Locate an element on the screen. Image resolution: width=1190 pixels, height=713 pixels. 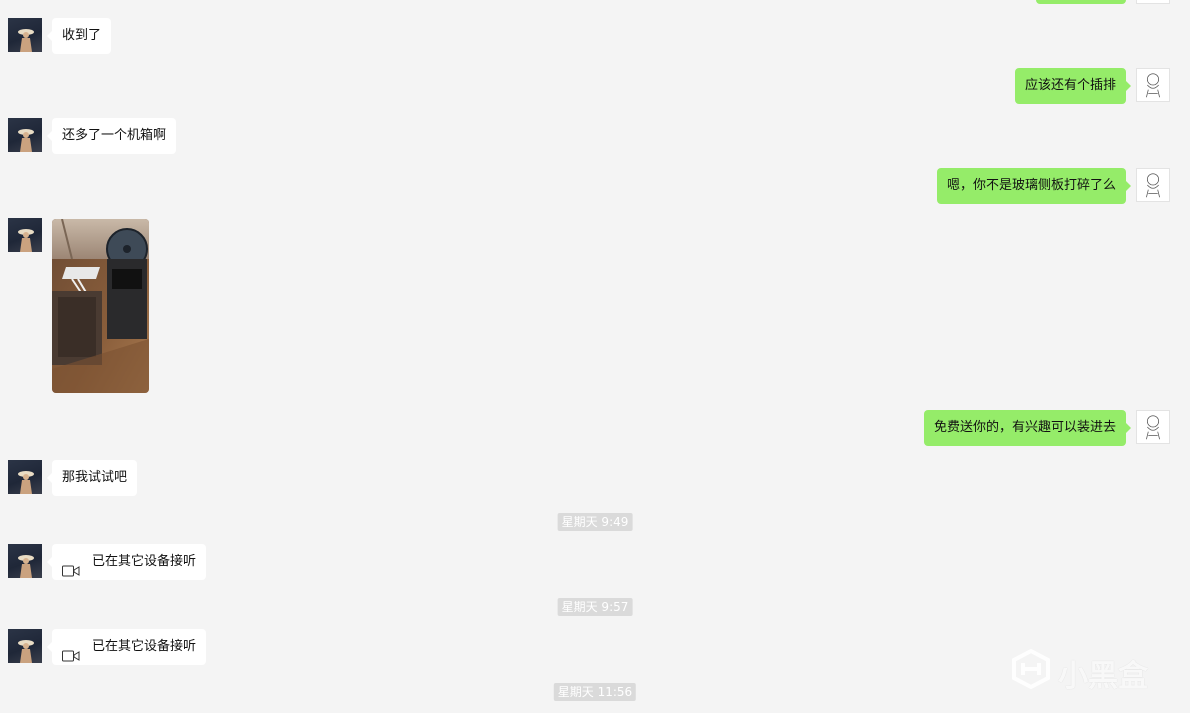
message-bubble-outgoing: 嗯，你不是玻璃侧板打碎了么 is located at coordinates (1034, 186).